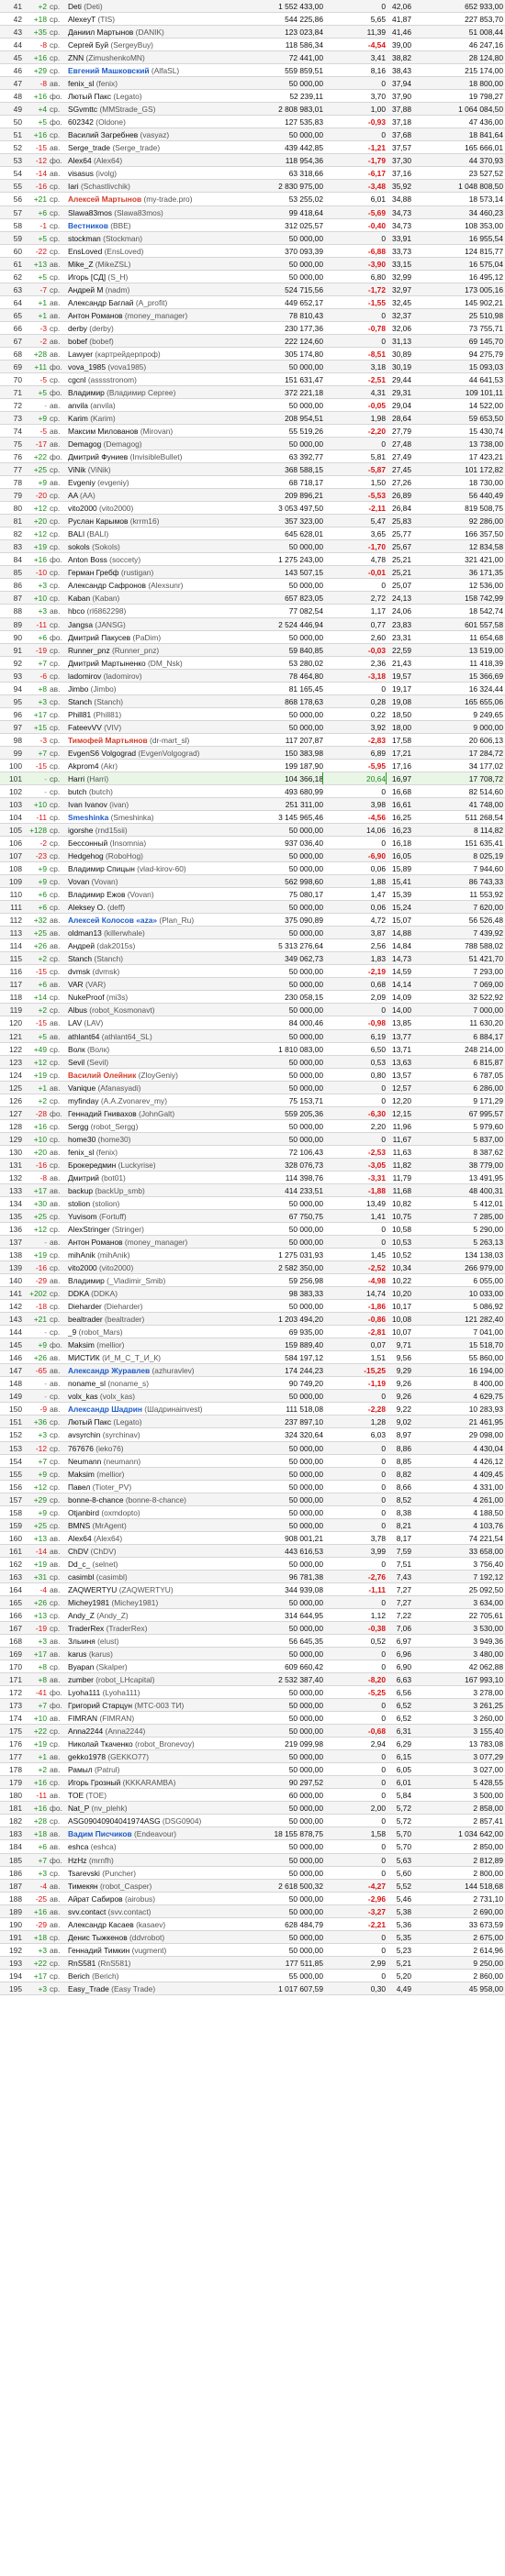 The height and width of the screenshot is (2576, 505). Describe the element at coordinates (160, 1190) in the screenshot. I see `participant-name: backup (backUp_smb)` at that location.